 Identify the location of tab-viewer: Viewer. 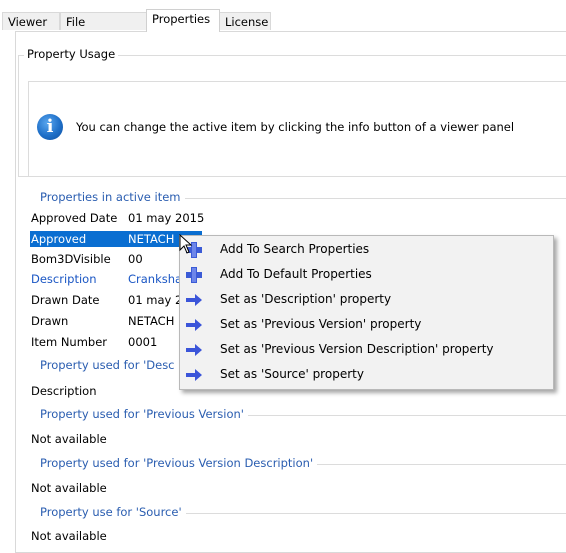
(31, 21).